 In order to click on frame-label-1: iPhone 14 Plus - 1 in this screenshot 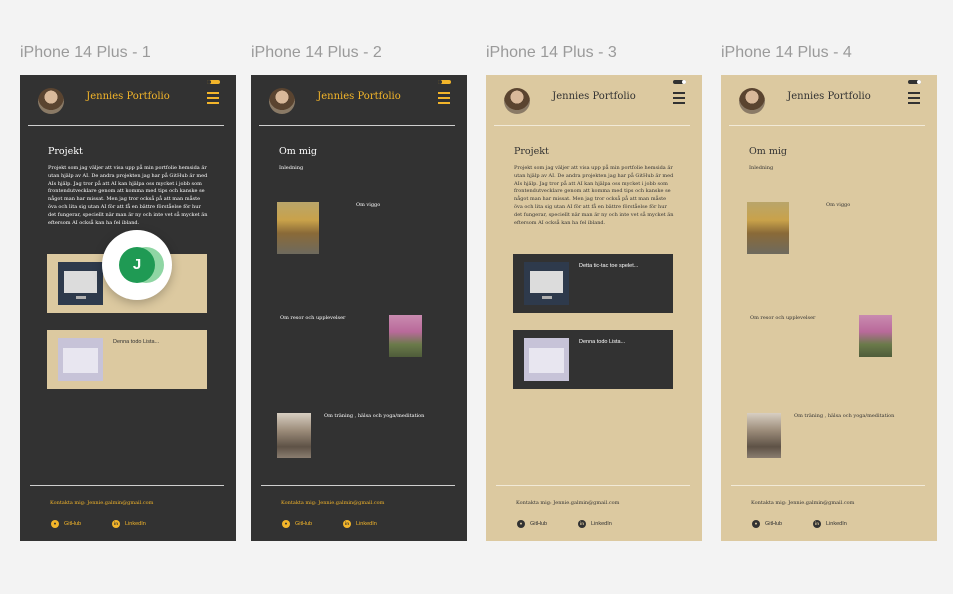, I will do `click(85, 52)`.